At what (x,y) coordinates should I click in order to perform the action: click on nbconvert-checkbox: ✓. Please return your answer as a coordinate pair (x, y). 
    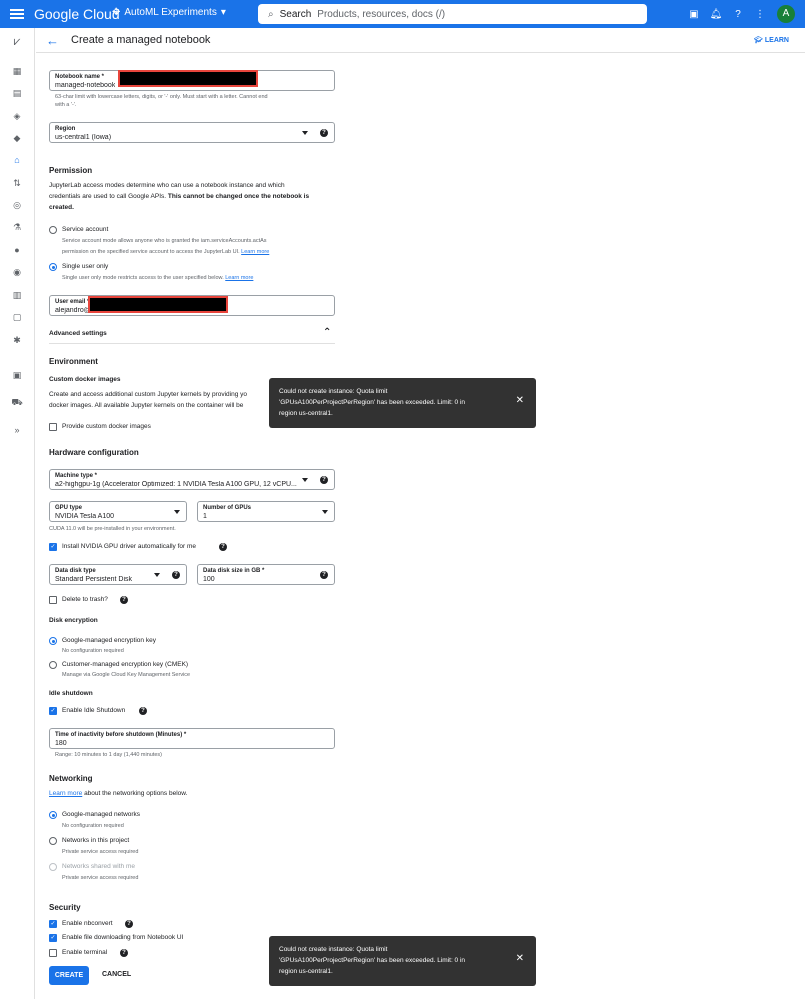
    Looking at the image, I should click on (53, 924).